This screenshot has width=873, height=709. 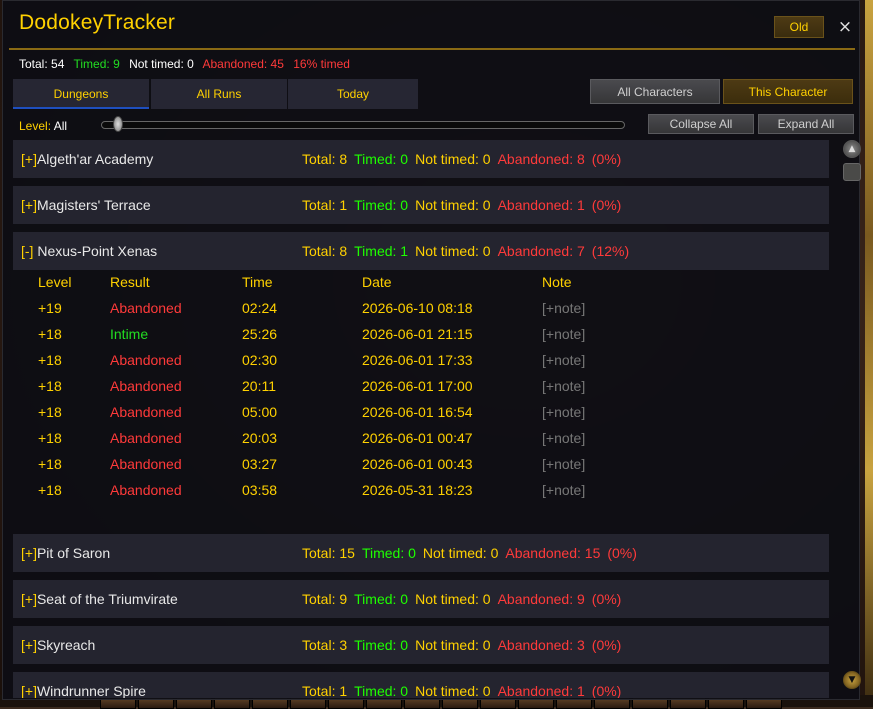 What do you see at coordinates (219, 94) in the screenshot?
I see `tab-all-runs: All Runs` at bounding box center [219, 94].